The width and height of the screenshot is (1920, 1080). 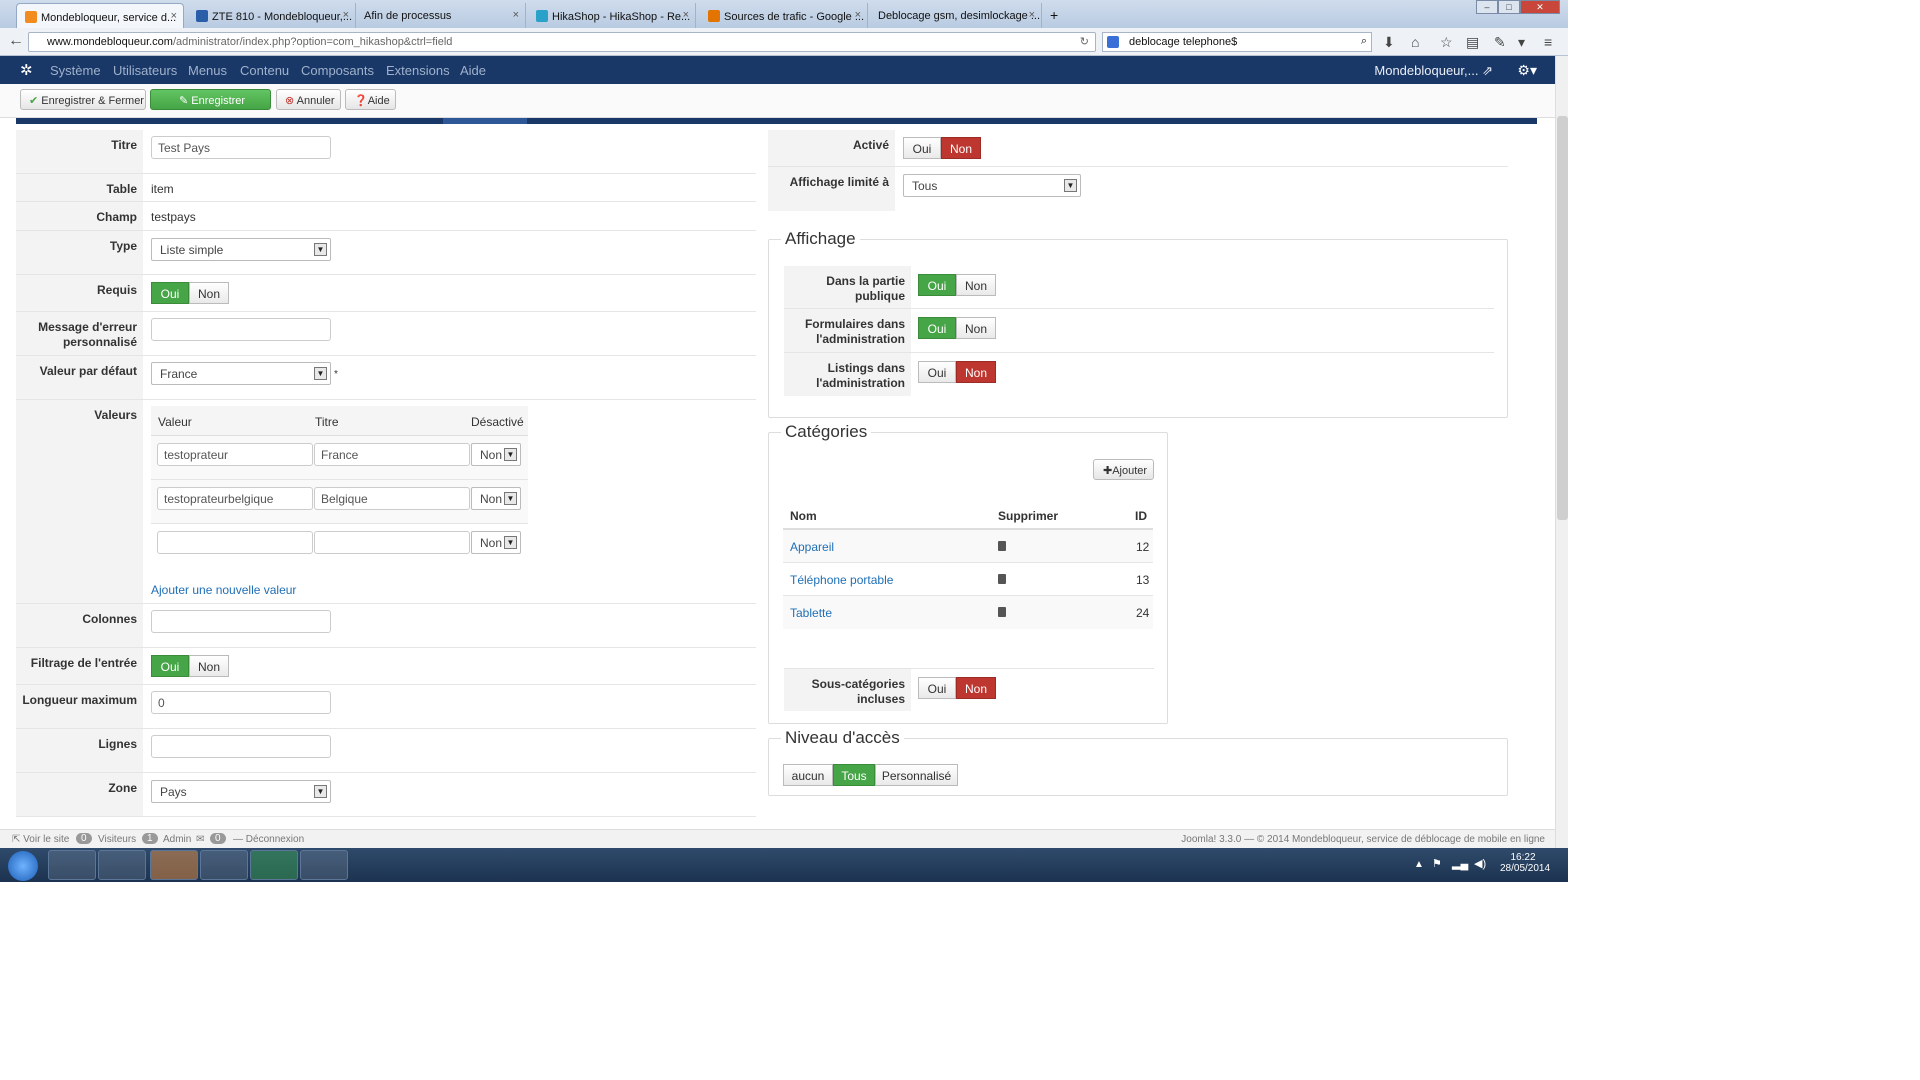 What do you see at coordinates (937, 372) in the screenshot?
I see `listings-admin-oui: Oui` at bounding box center [937, 372].